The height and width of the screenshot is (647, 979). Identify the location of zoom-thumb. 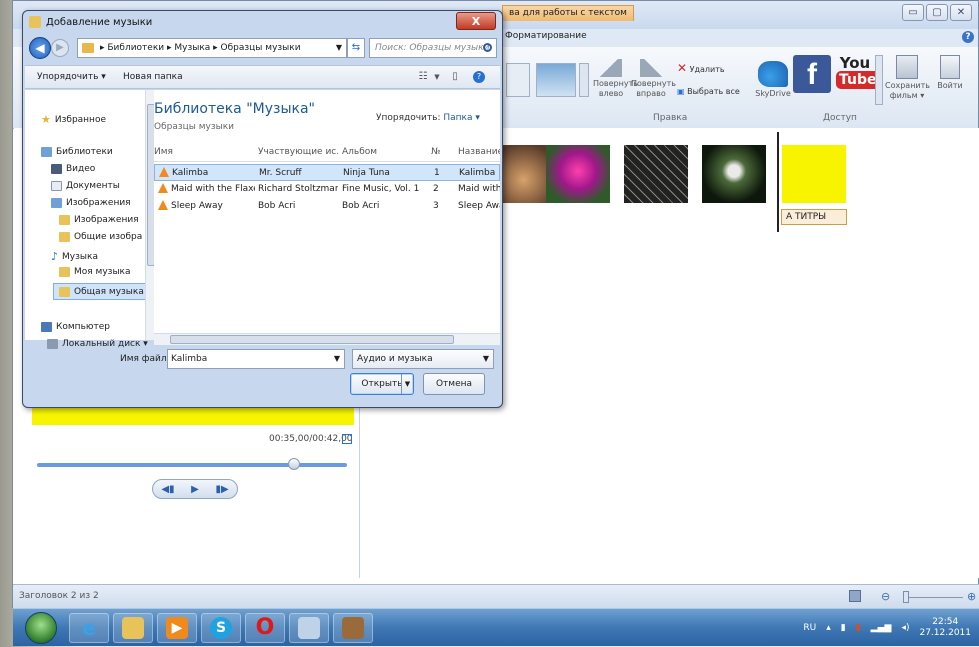
(906, 597).